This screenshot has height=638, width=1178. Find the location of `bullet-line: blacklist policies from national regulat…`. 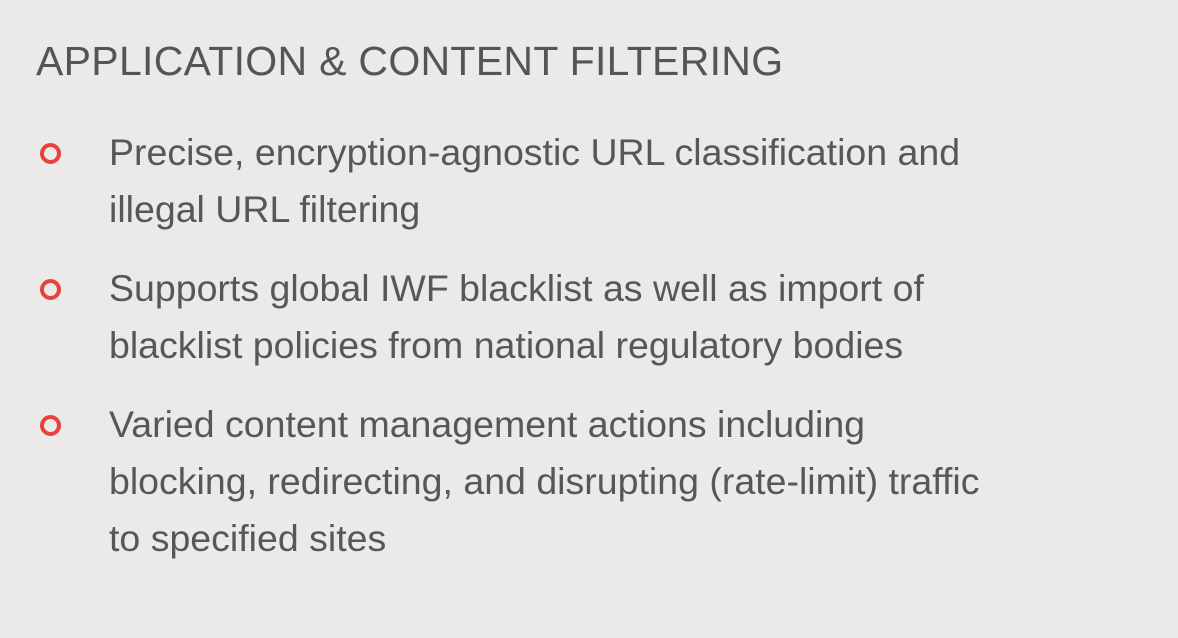

bullet-line: blacklist policies from national regulat… is located at coordinates (506, 345).